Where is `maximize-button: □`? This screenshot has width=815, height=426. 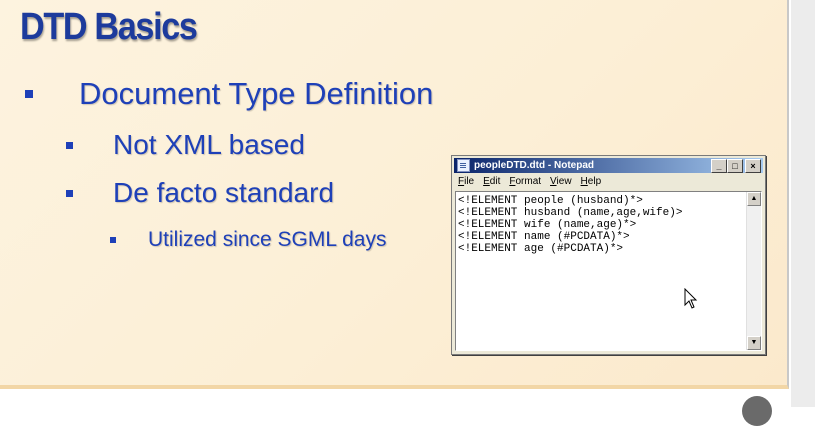 maximize-button: □ is located at coordinates (735, 166).